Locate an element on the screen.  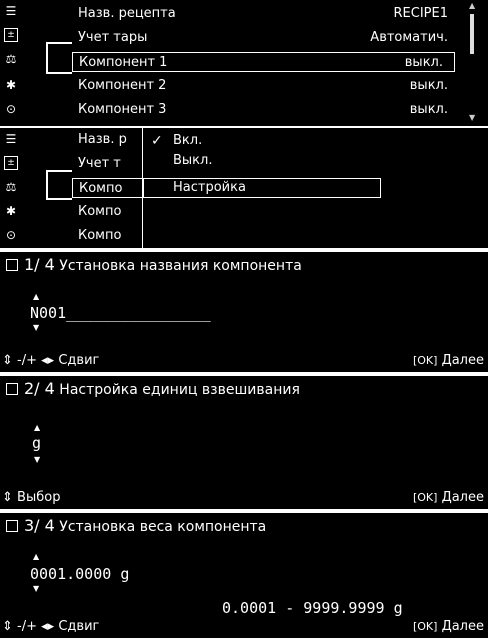
footer-controls: ⇕ Выбор is located at coordinates (31, 498).